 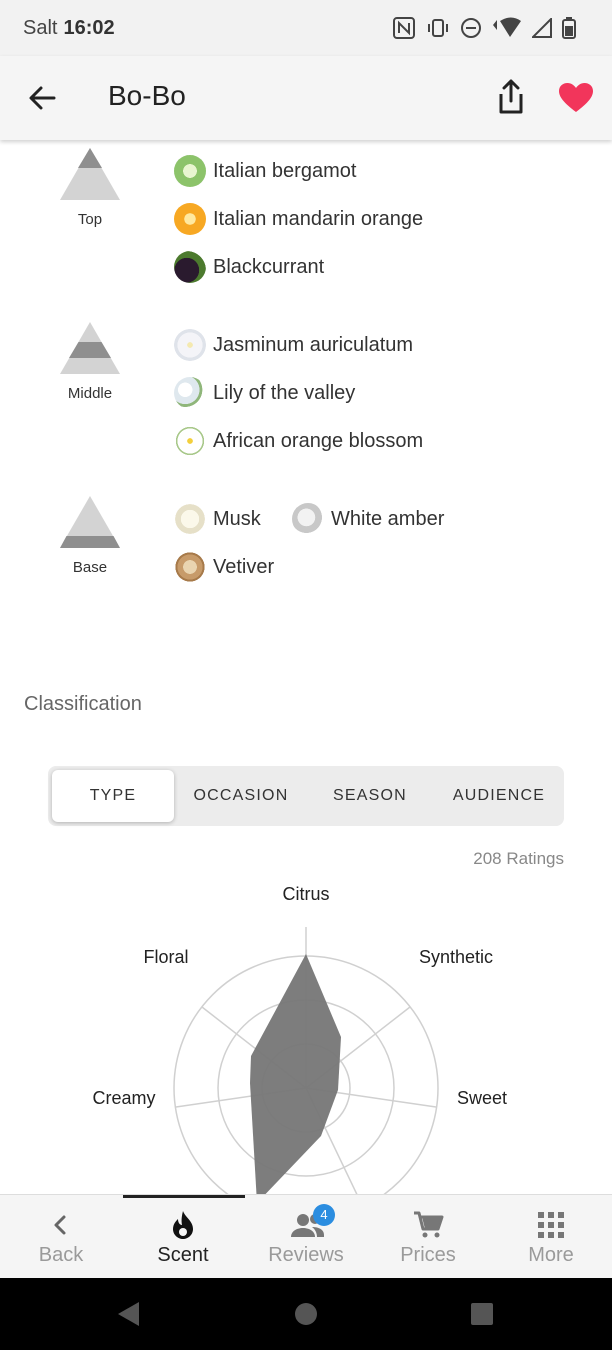 What do you see at coordinates (190, 441) in the screenshot?
I see `orange-blossom-icon` at bounding box center [190, 441].